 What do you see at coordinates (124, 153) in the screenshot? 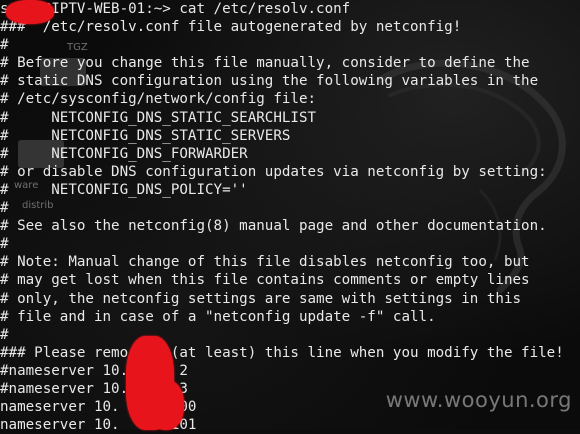
I see `terminal-line: # NETCONFIG_DNS_FORWARDER` at bounding box center [124, 153].